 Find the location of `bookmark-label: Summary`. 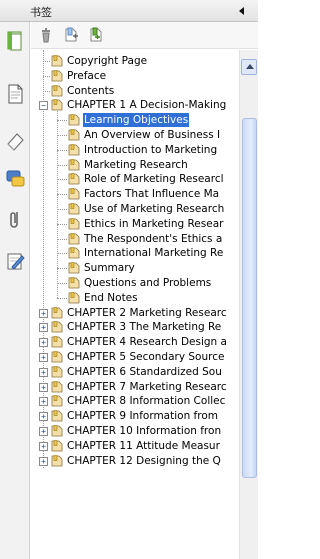

bookmark-label: Summary is located at coordinates (109, 268).